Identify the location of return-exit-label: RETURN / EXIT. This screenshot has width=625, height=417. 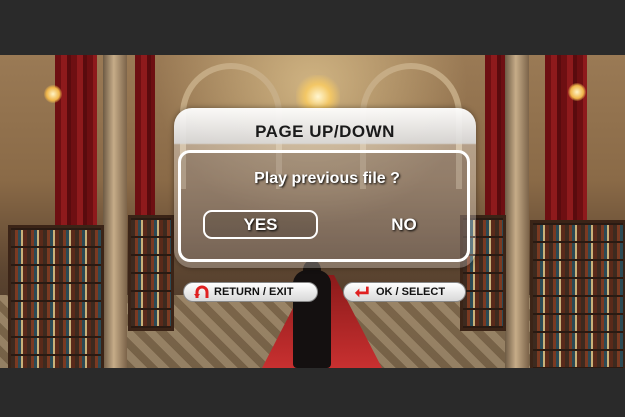
(254, 292).